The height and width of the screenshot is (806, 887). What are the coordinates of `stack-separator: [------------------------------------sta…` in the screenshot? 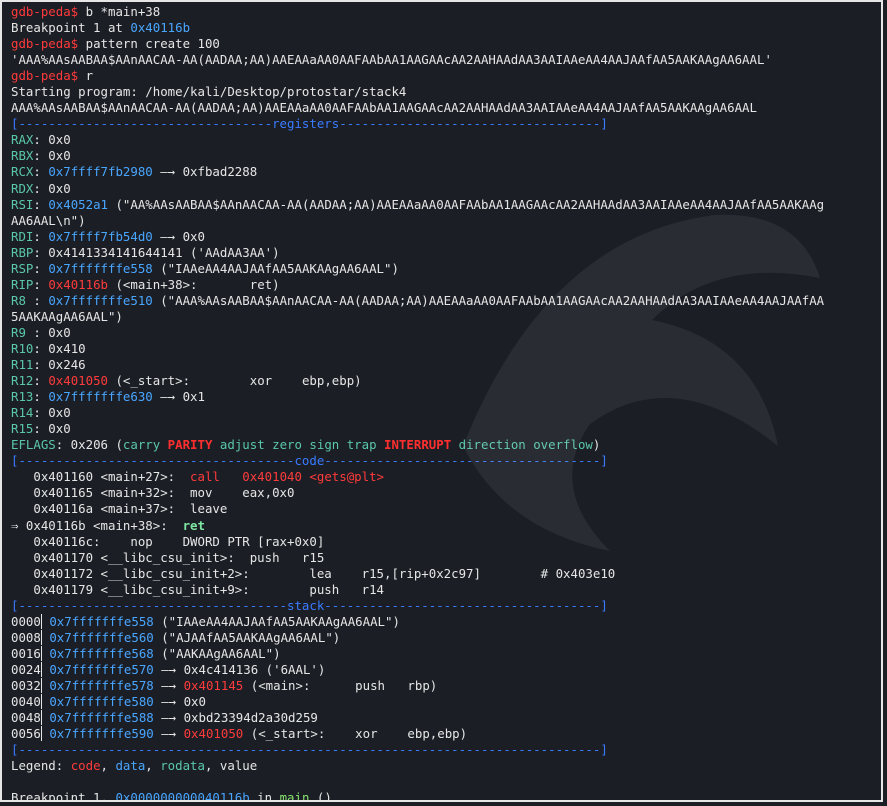 It's located at (309, 605).